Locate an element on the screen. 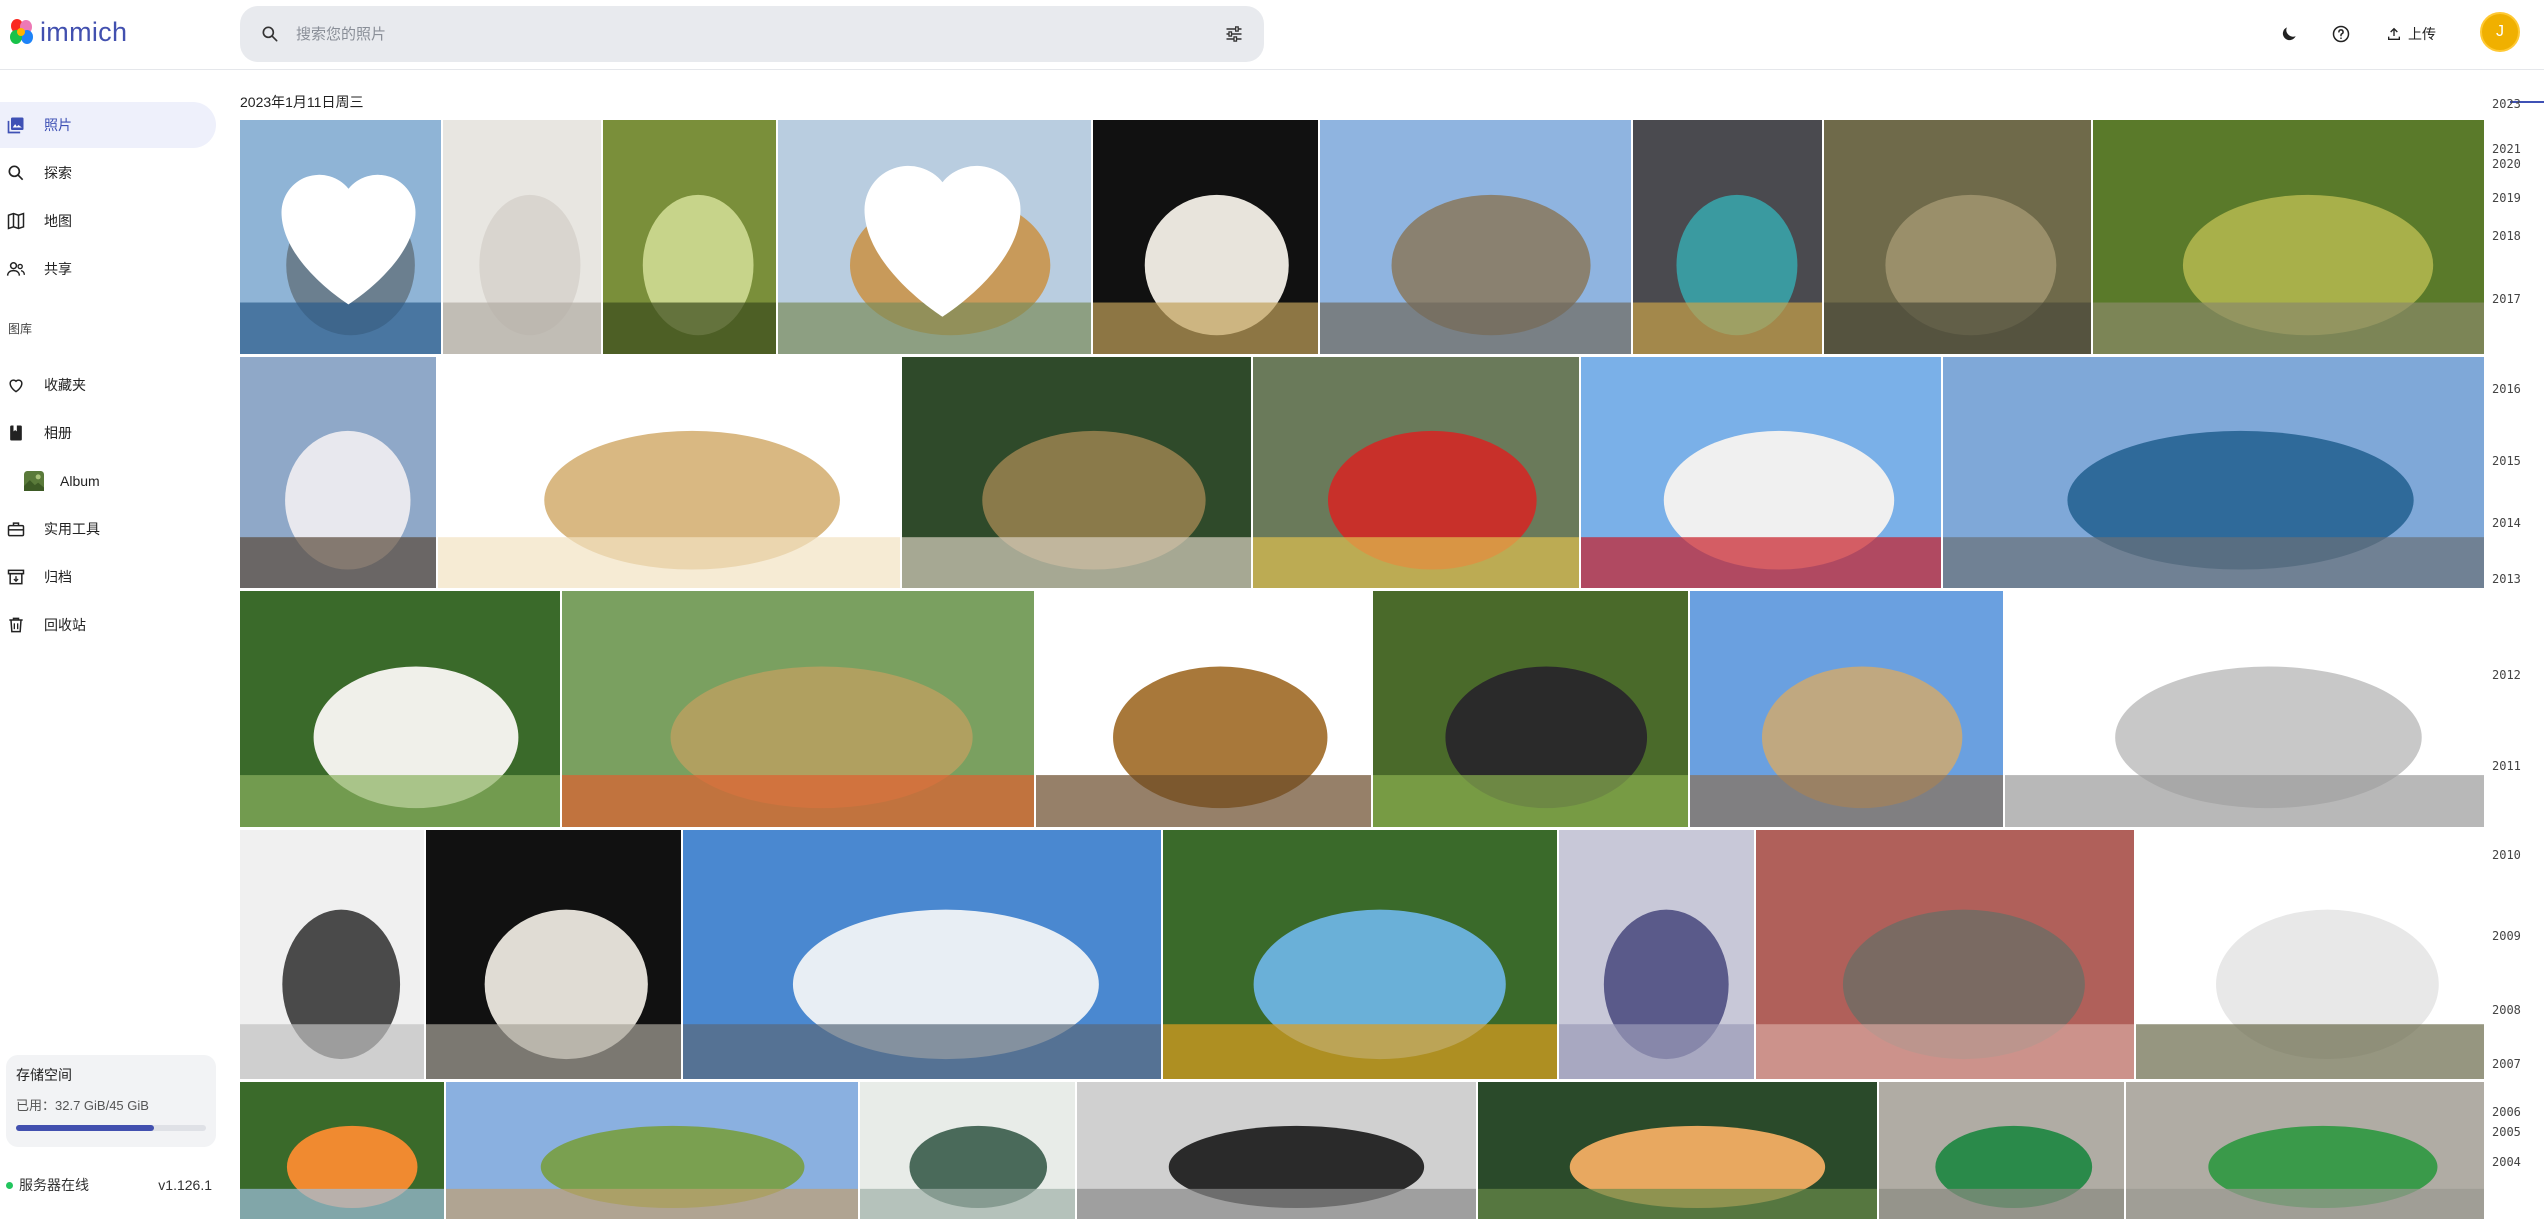 The width and height of the screenshot is (2544, 1219). sidebar-item-trash: 回收站 is located at coordinates (108, 625).